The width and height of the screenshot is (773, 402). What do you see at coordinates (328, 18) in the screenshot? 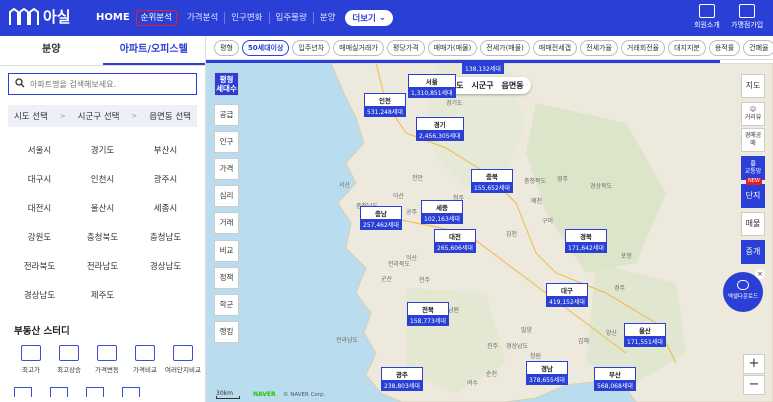
I see `nav-presale: 분양` at bounding box center [328, 18].